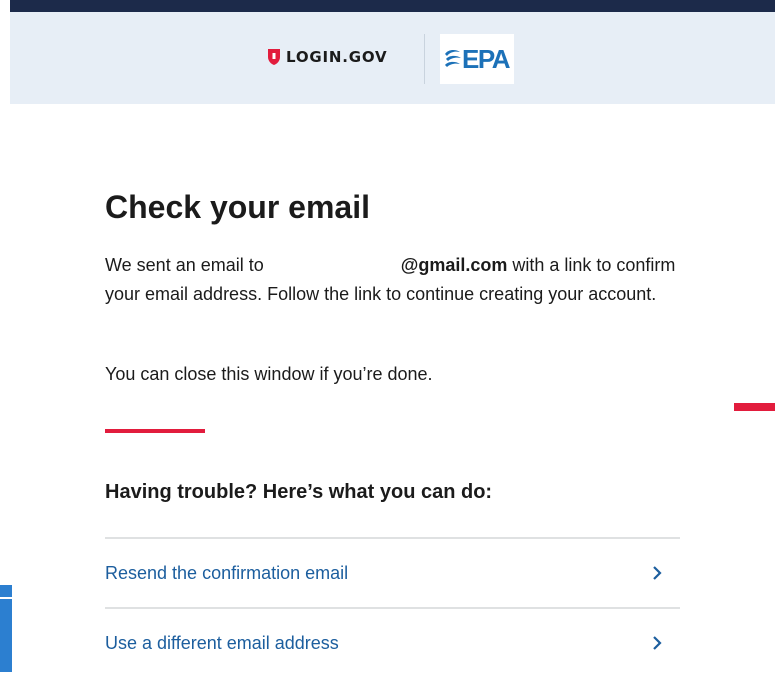 The height and width of the screenshot is (677, 775). Describe the element at coordinates (453, 58) in the screenshot. I see `epa-flower-icon` at that location.